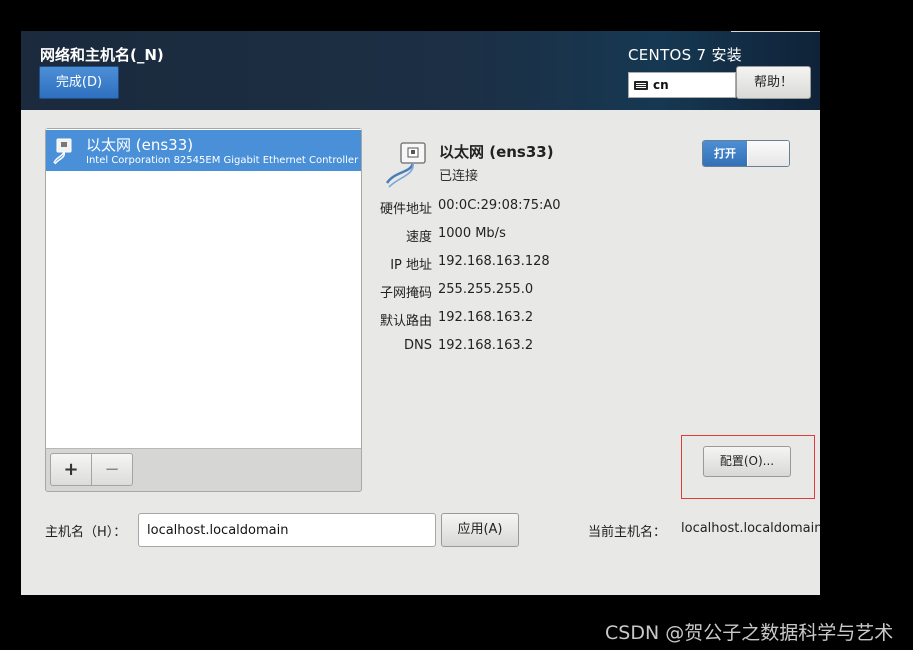  I want to click on property-value: 192.168.163.128, so click(494, 261).